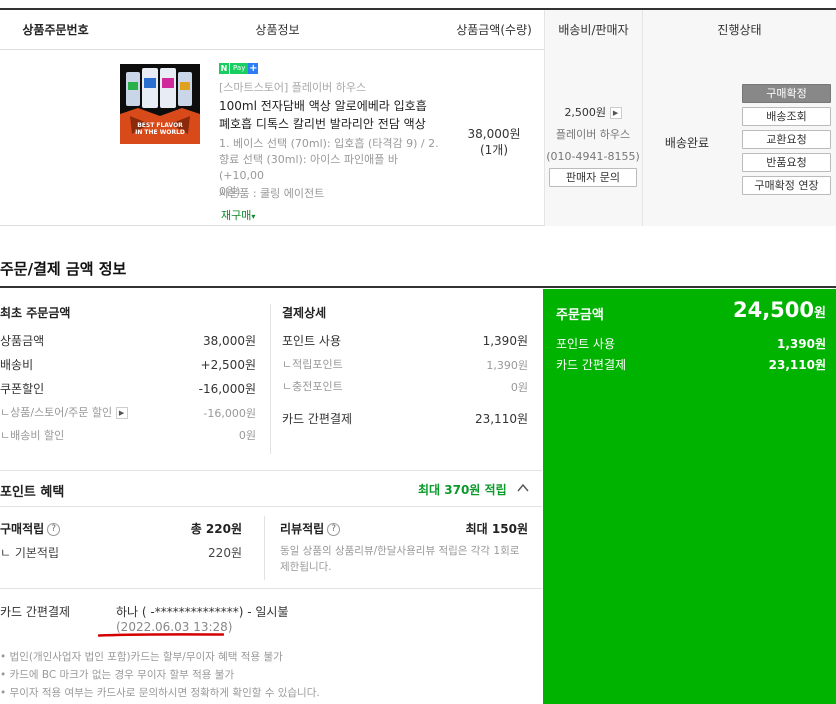  What do you see at coordinates (228, 365) in the screenshot?
I see `row-value: +2,500원` at bounding box center [228, 365].